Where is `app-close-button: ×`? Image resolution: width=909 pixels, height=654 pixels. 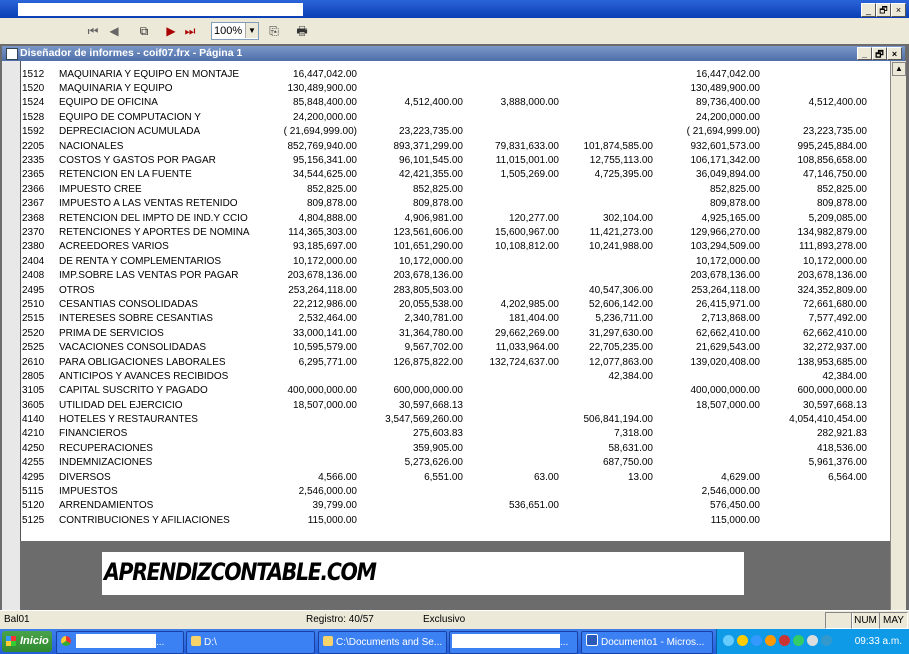 app-close-button: × is located at coordinates (898, 10).